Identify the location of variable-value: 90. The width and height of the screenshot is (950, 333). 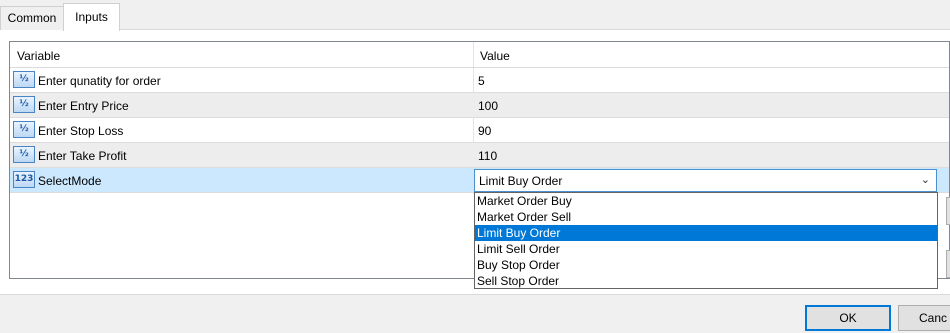
(484, 131).